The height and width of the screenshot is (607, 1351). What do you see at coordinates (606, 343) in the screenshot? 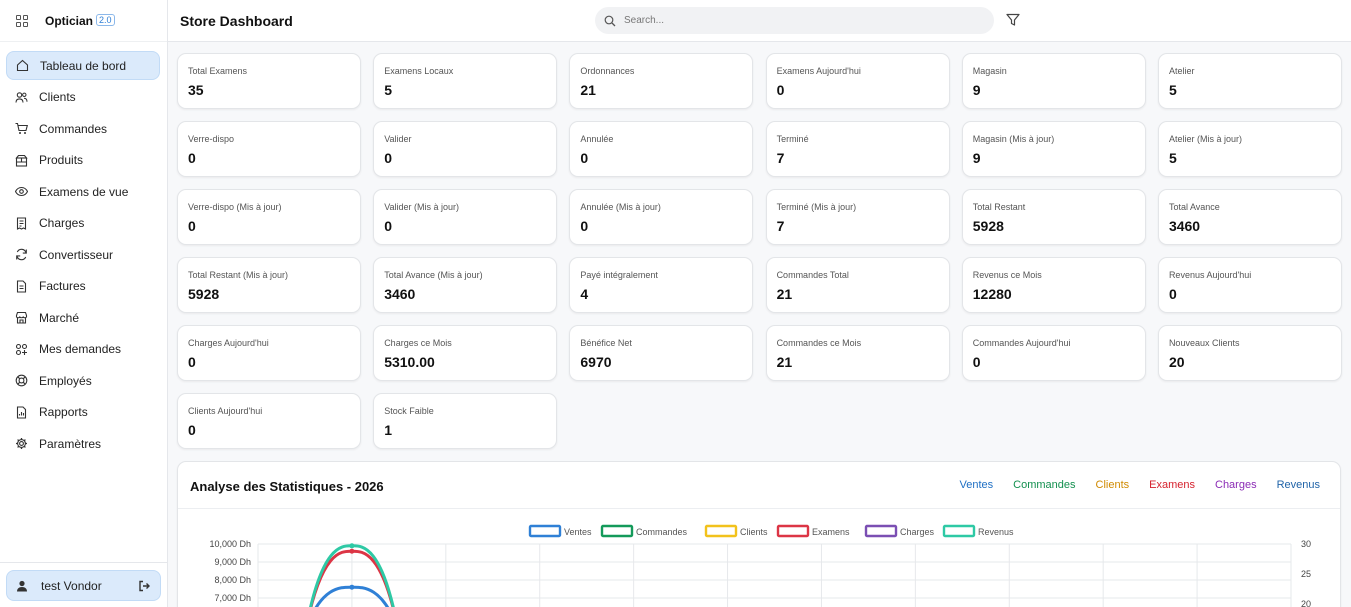
I see `stat-card-label: Bénéfice Net` at bounding box center [606, 343].